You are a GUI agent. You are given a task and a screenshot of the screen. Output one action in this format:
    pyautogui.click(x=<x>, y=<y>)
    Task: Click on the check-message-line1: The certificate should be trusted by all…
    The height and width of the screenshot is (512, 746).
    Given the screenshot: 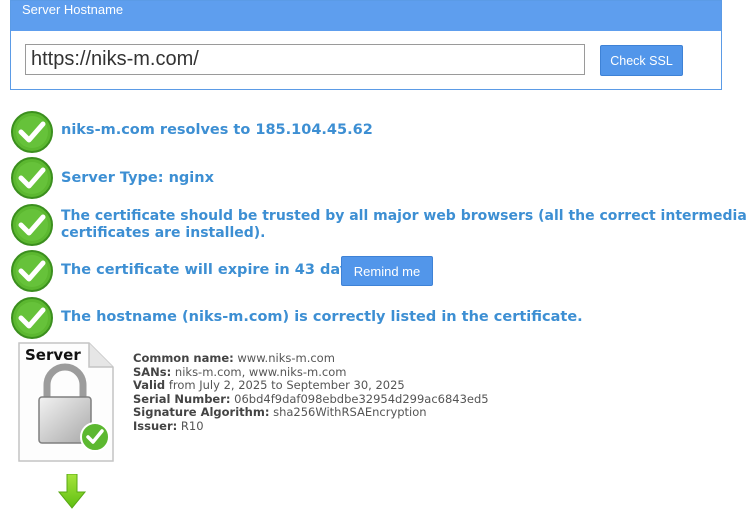 What is the action you would take?
    pyautogui.click(x=403, y=216)
    